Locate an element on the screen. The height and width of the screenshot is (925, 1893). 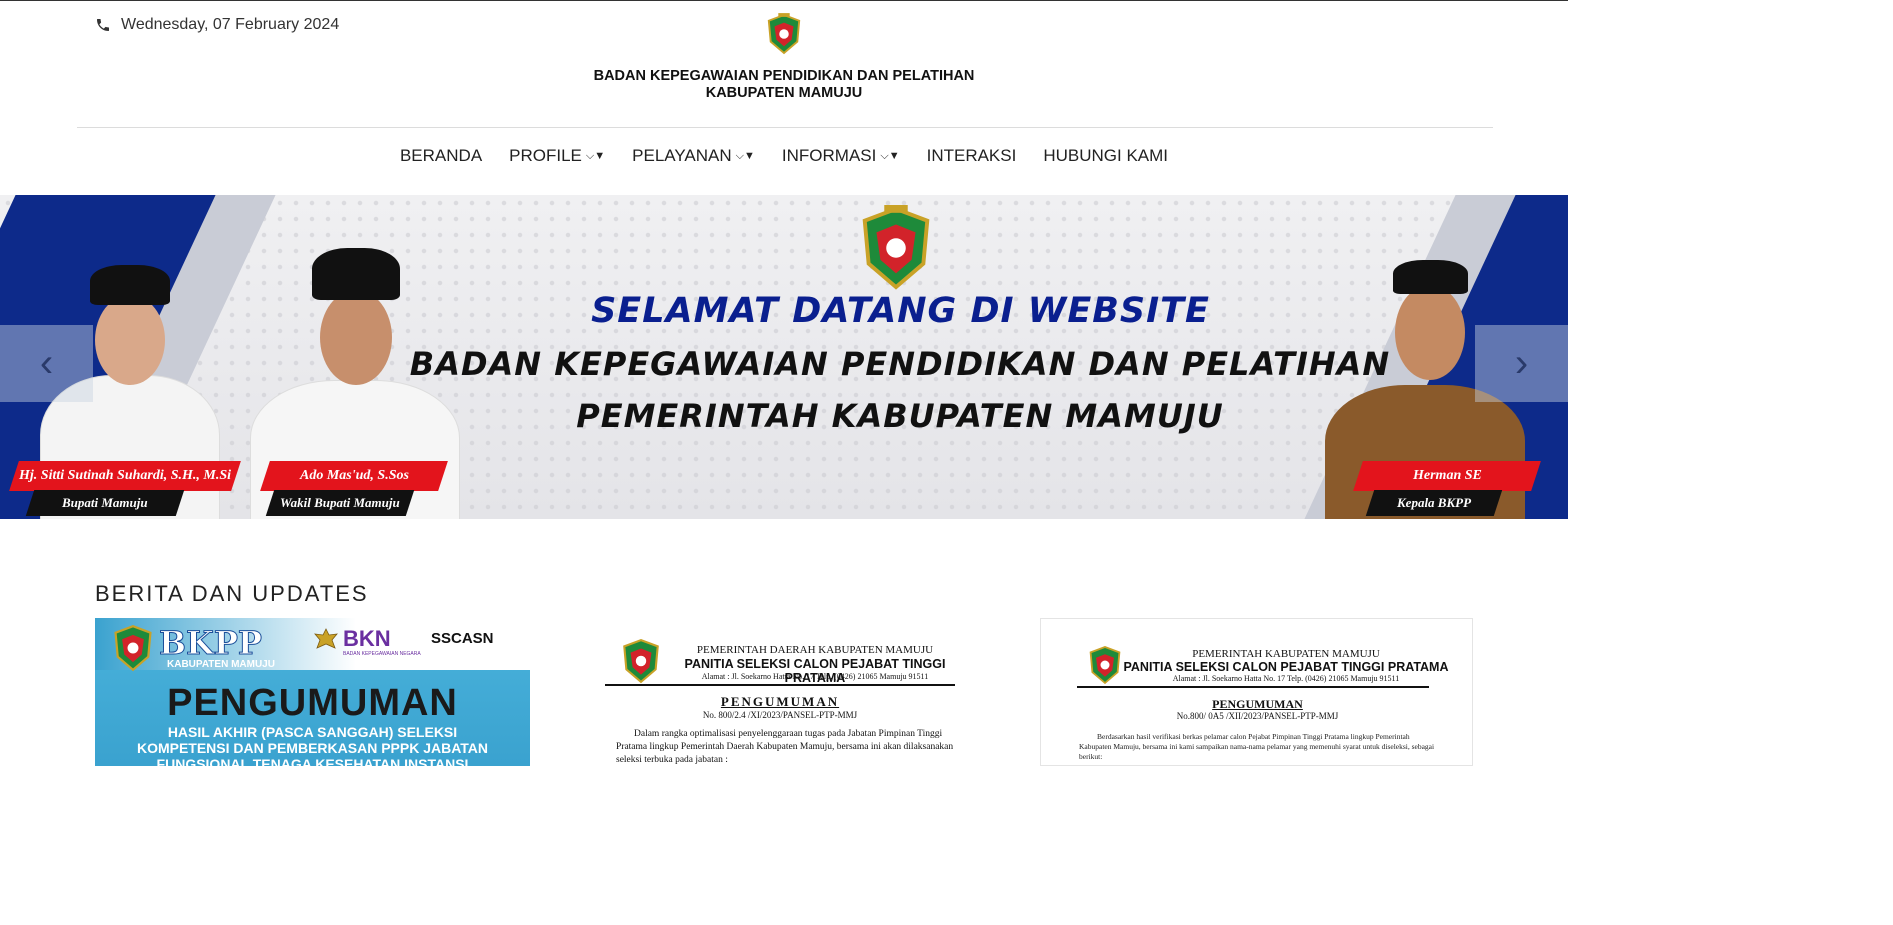
name-tag-wakil: Ado Mas'ud, S.Sos is located at coordinates (354, 476).